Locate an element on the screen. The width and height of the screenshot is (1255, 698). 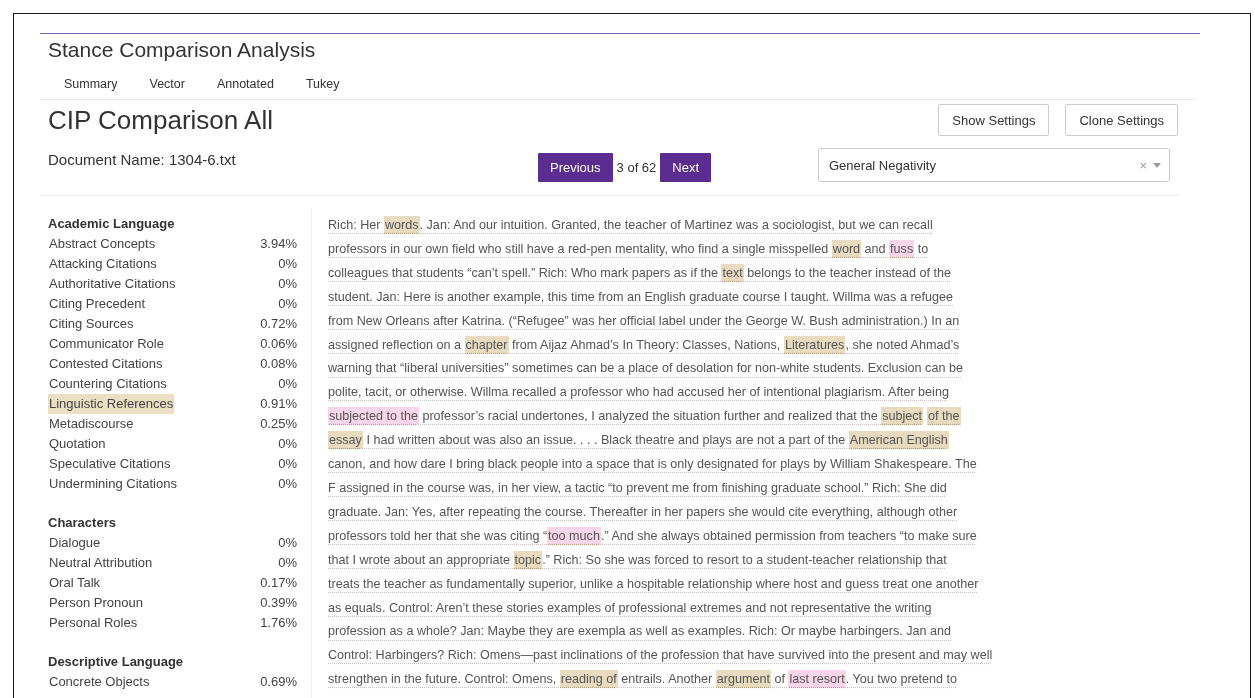
nav-tab: Summary is located at coordinates (95, 86).